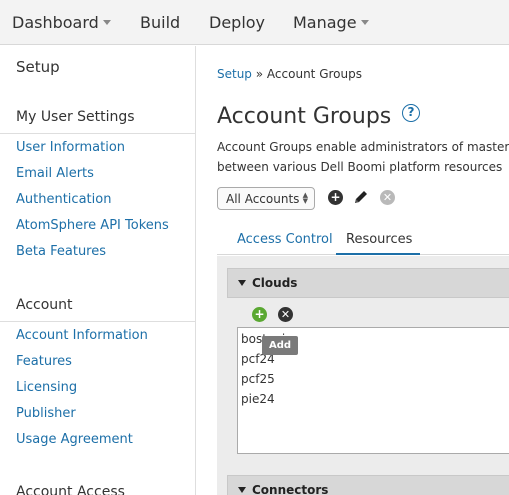 The width and height of the screenshot is (509, 495). Describe the element at coordinates (285, 239) in the screenshot. I see `tab-access-control: Access Control` at that location.